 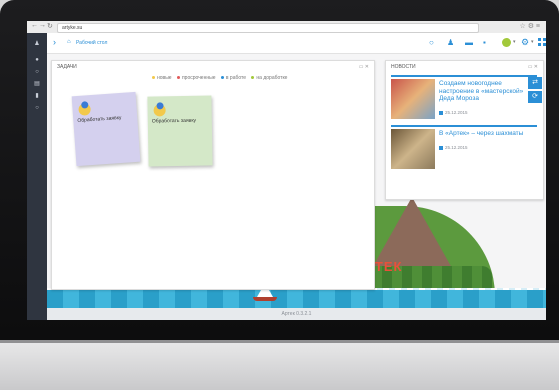 I want to click on search-icon: ○, so click(x=431, y=42).